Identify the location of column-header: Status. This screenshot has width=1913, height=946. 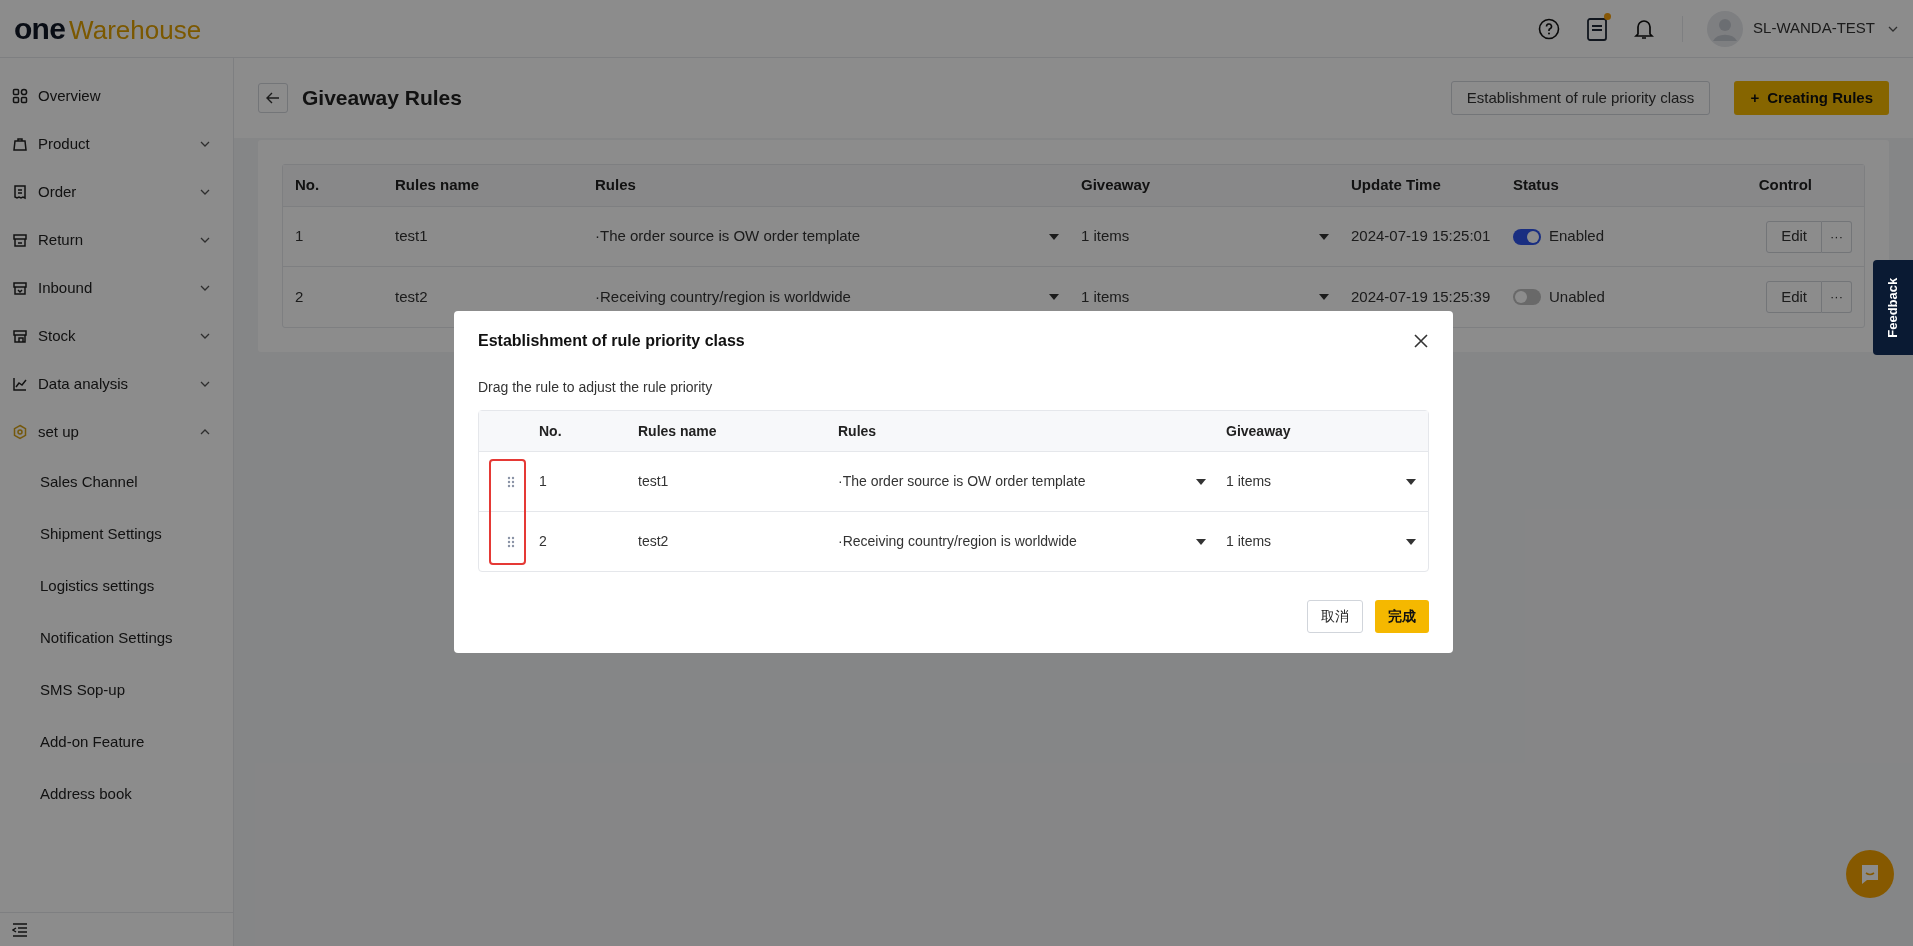
(1536, 185).